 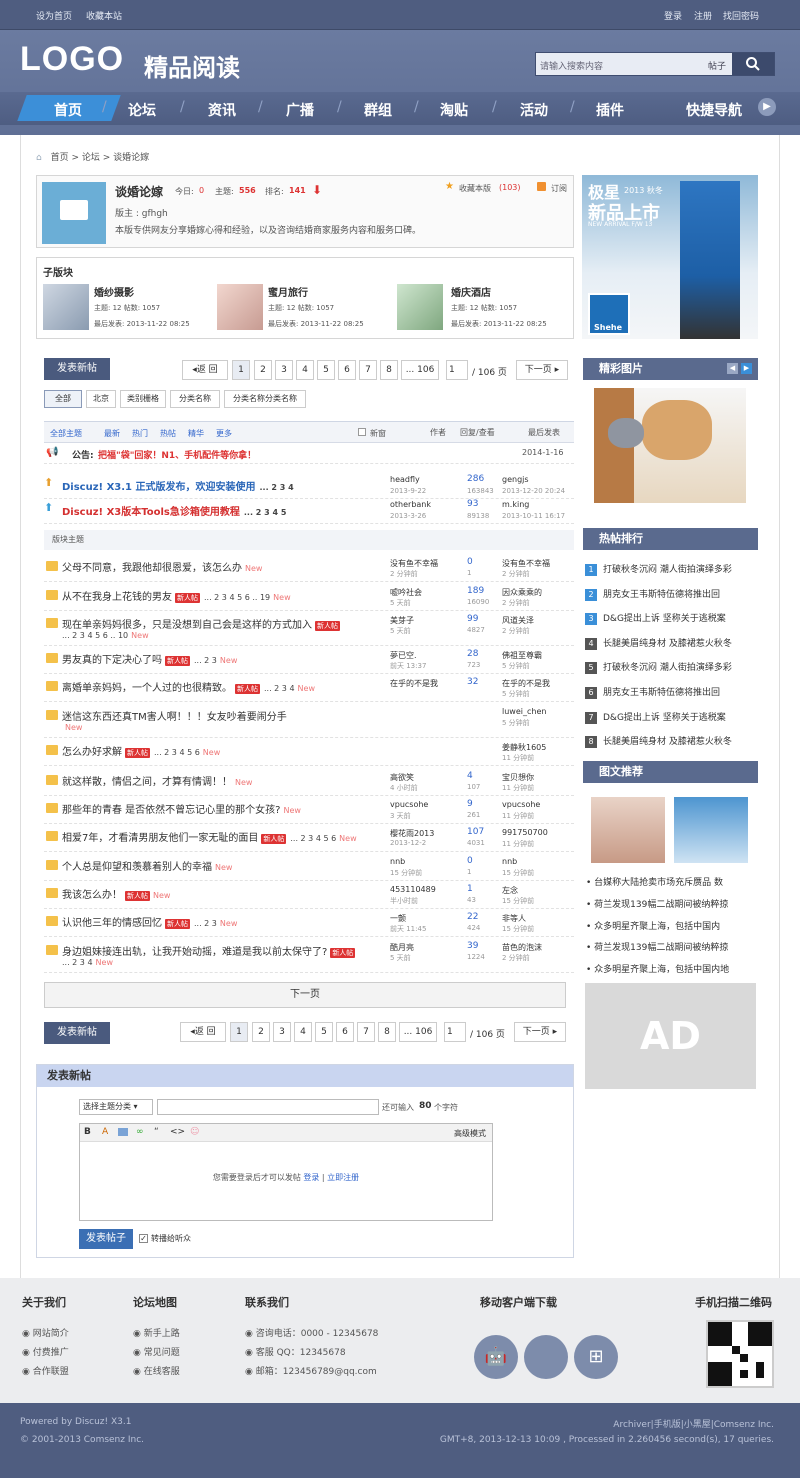 What do you see at coordinates (265, 512) in the screenshot?
I see `thread-pages: ... 2 3 4 5` at bounding box center [265, 512].